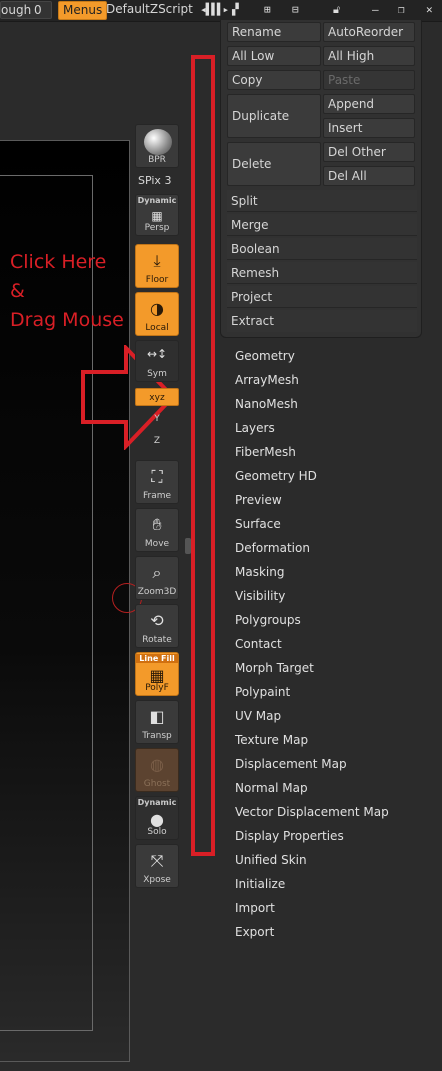  What do you see at coordinates (157, 482) in the screenshot?
I see `frame-button: ⛶ Frame` at bounding box center [157, 482].